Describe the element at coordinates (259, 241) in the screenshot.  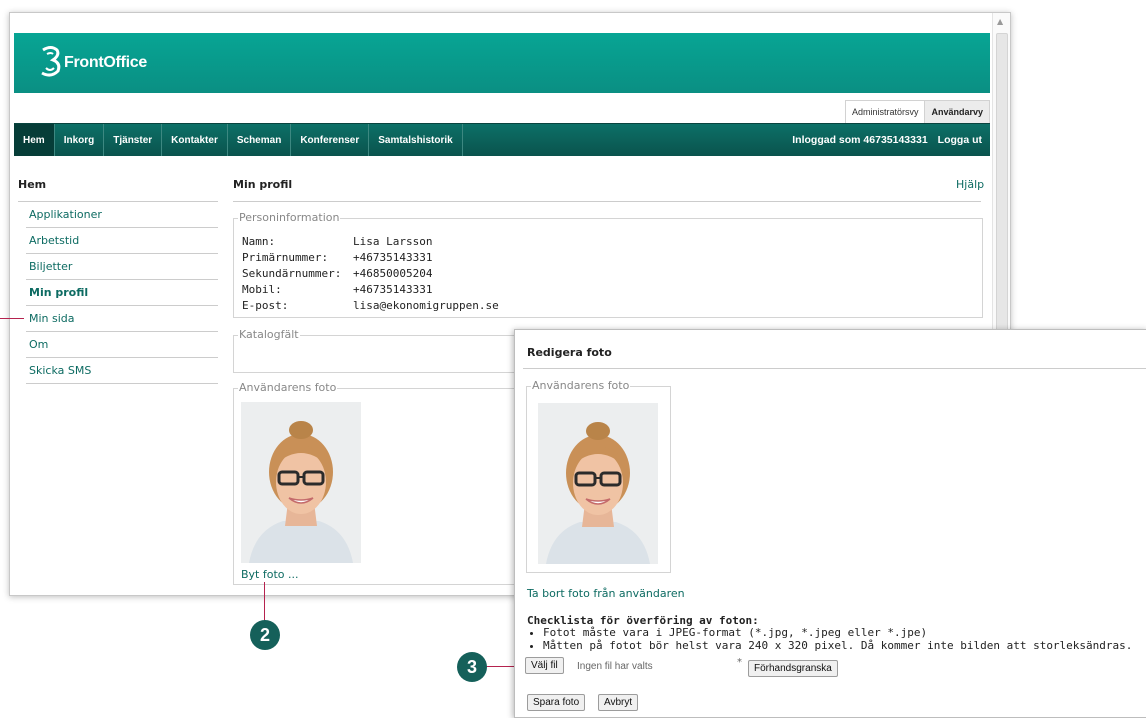
I see `name-label: Namn:` at that location.